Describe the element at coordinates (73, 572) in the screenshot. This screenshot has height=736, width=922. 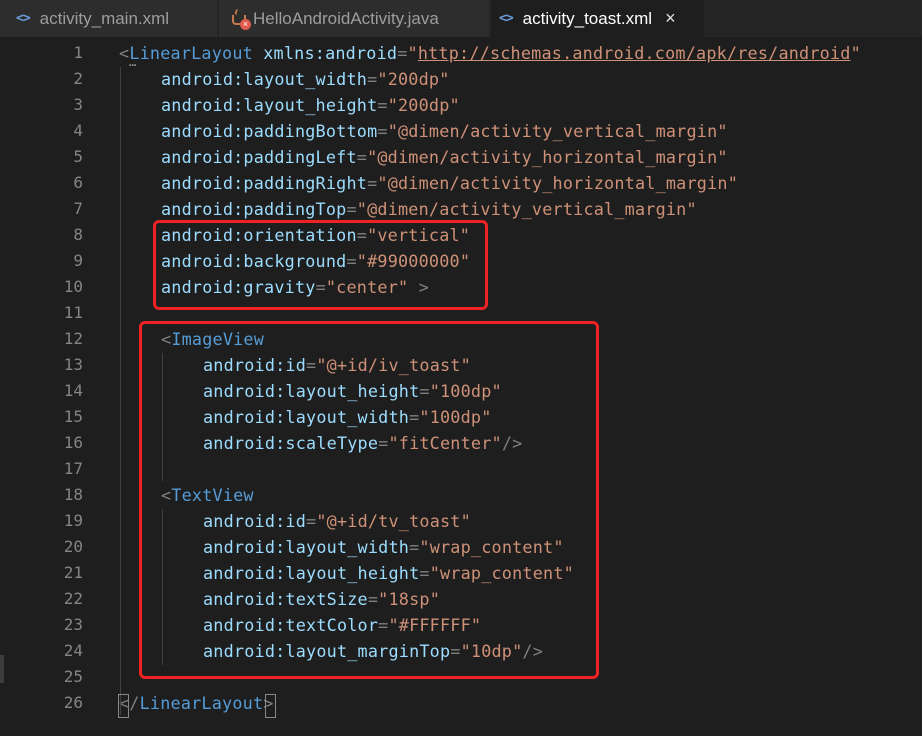
I see `line-number: 21` at that location.